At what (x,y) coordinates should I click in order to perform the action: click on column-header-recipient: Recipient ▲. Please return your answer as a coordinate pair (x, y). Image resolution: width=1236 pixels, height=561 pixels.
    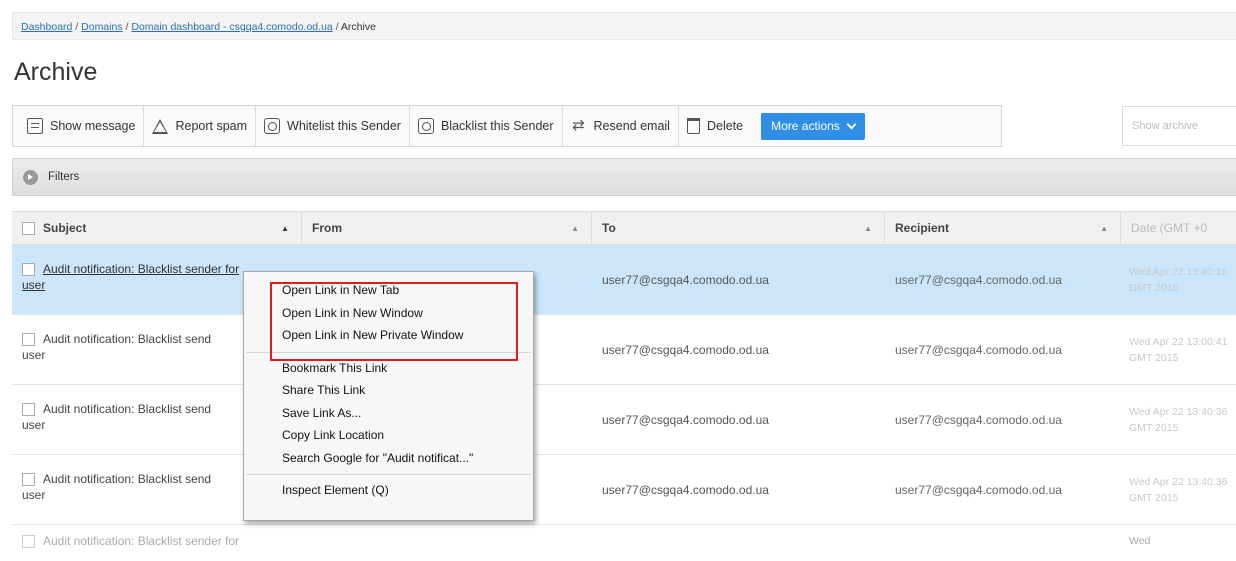
    Looking at the image, I should click on (1003, 228).